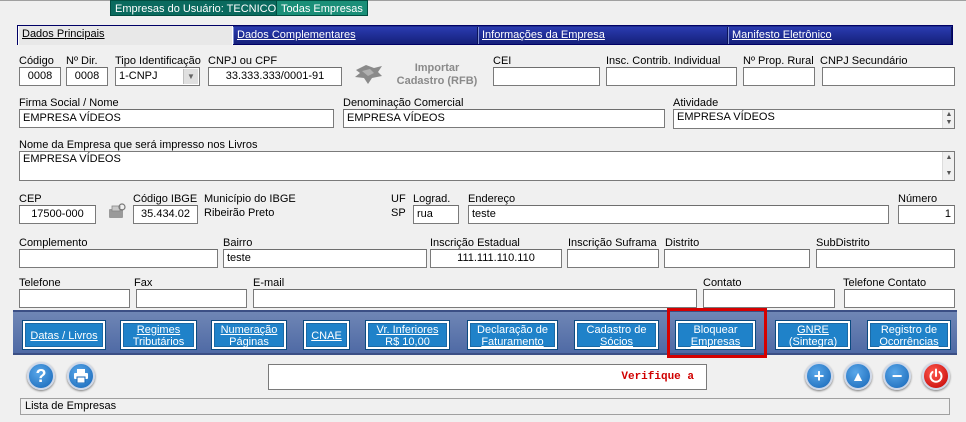  Describe the element at coordinates (948, 166) in the screenshot. I see `nome-livros-scrollbar: ▲ ▼` at that location.